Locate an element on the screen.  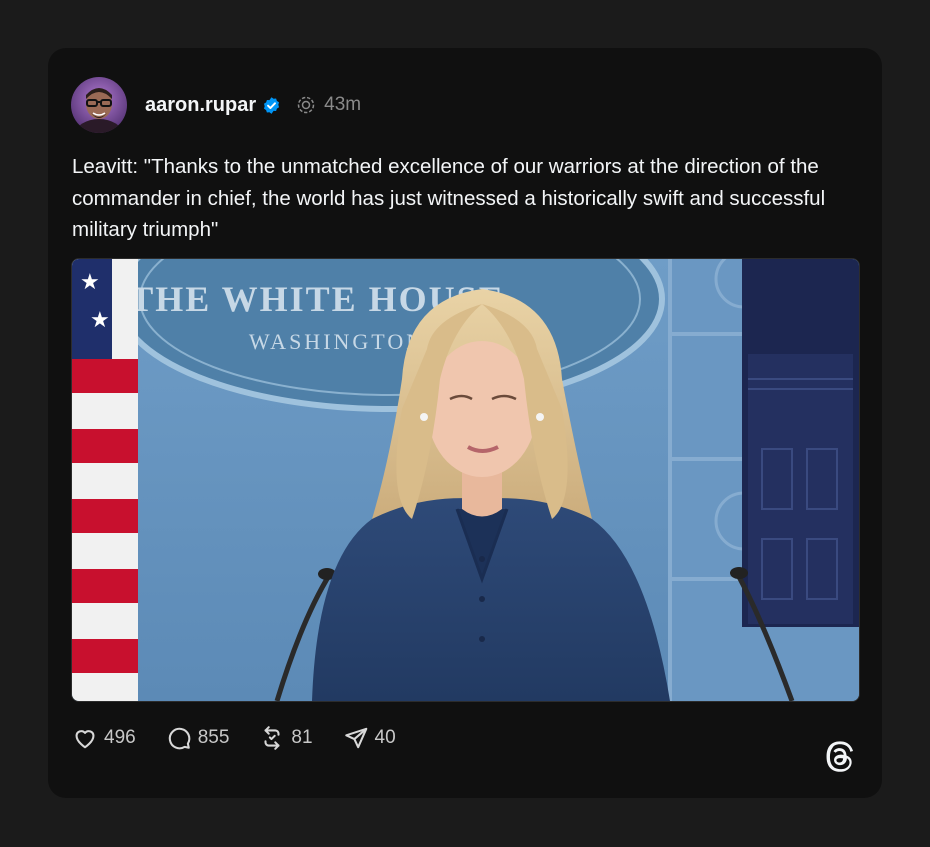
verified-badge-icon is located at coordinates (271, 105).